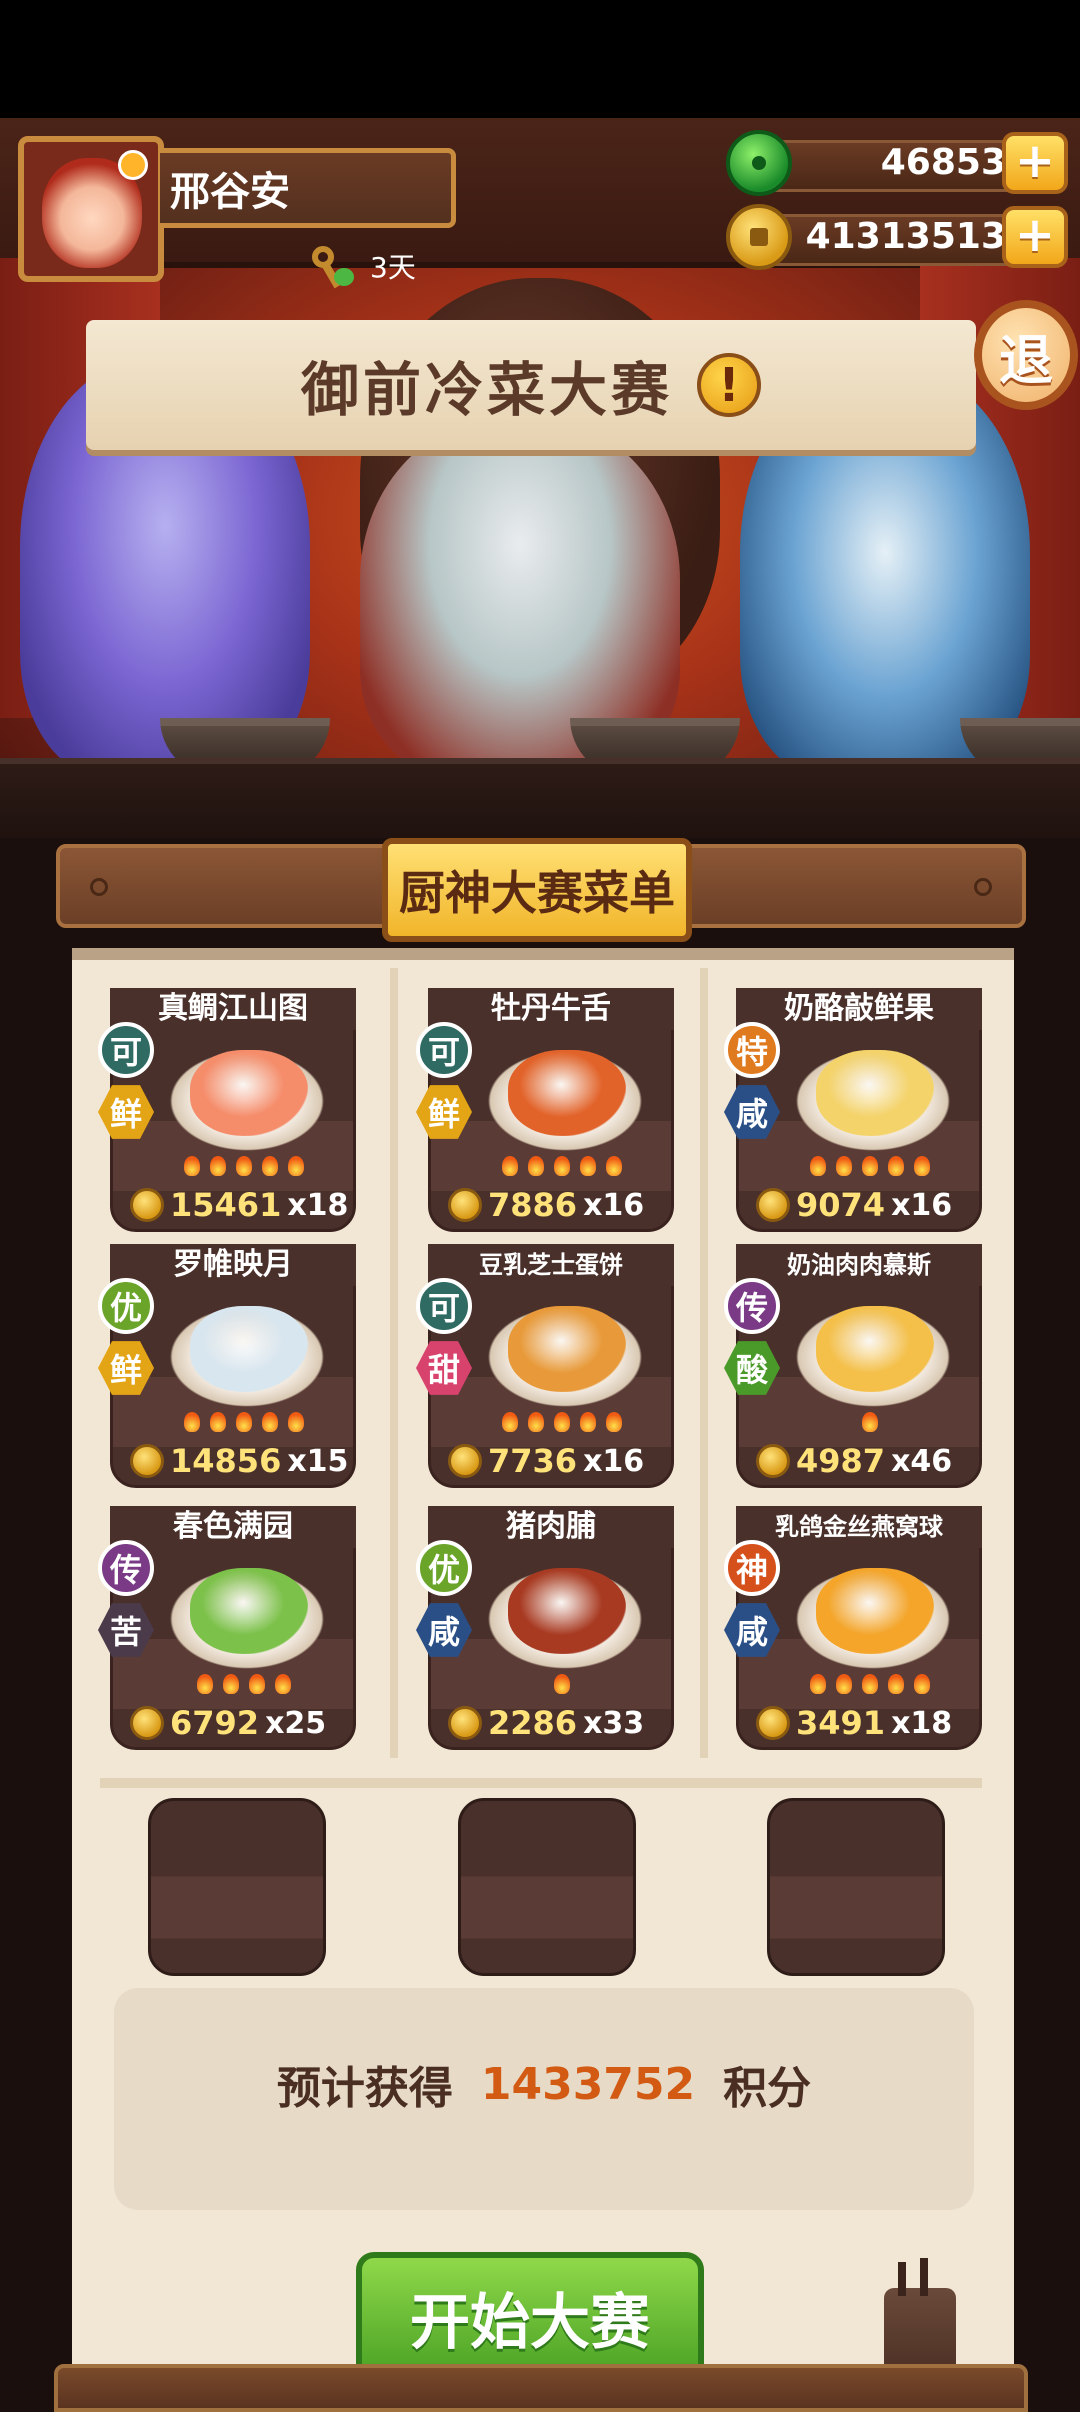  I want to click on dish-price: 2286 x33, so click(546, 1723).